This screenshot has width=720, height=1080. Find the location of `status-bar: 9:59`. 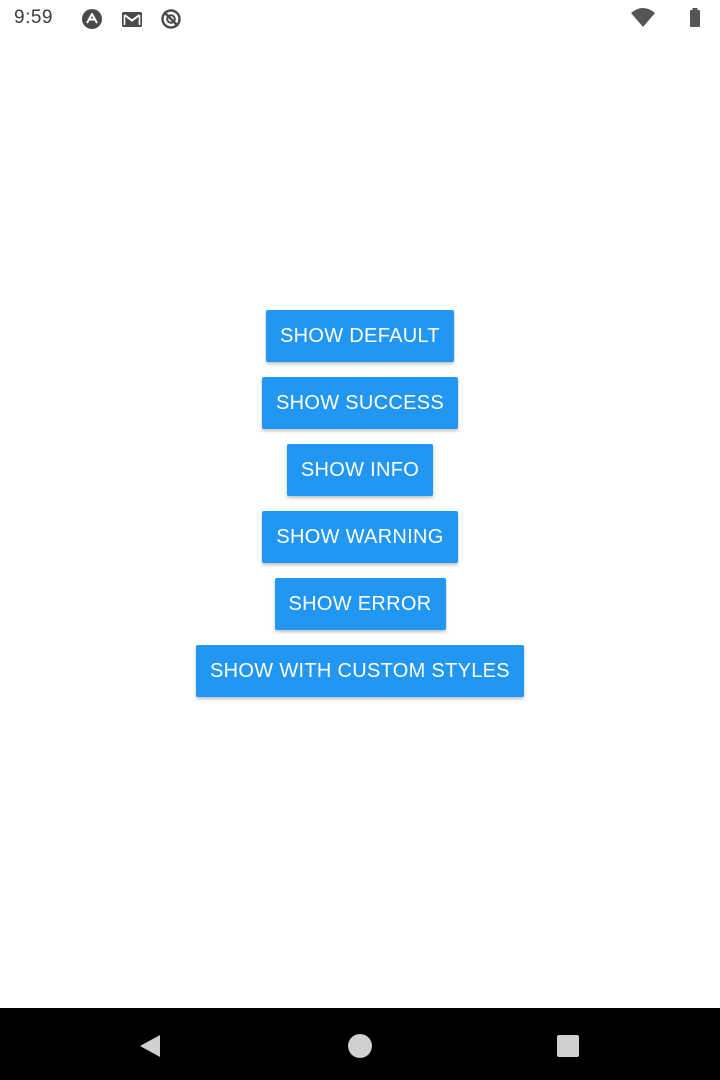

status-bar: 9:59 is located at coordinates (360, 18).